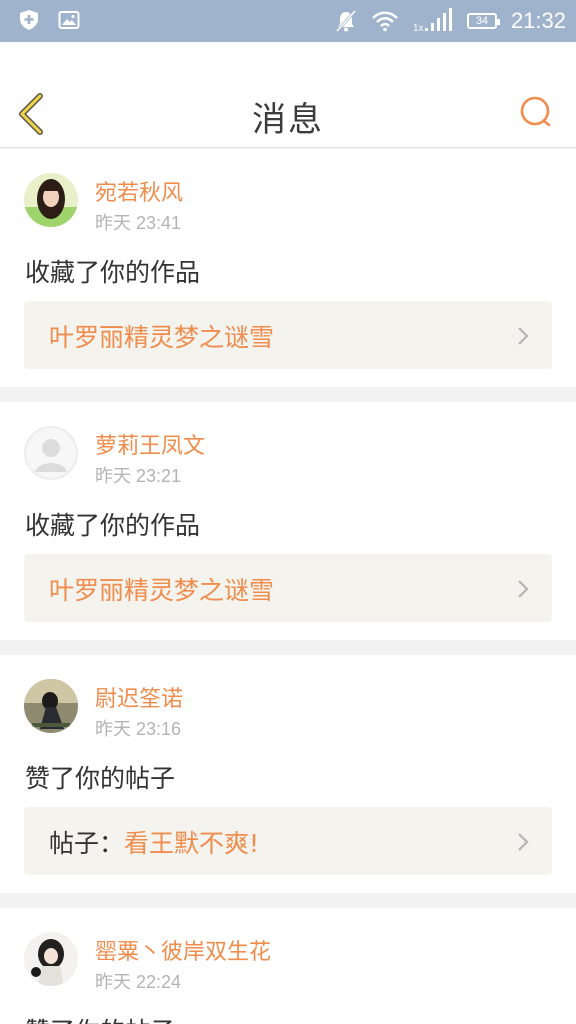  What do you see at coordinates (288, 120) in the screenshot?
I see `page-title: 消息` at bounding box center [288, 120].